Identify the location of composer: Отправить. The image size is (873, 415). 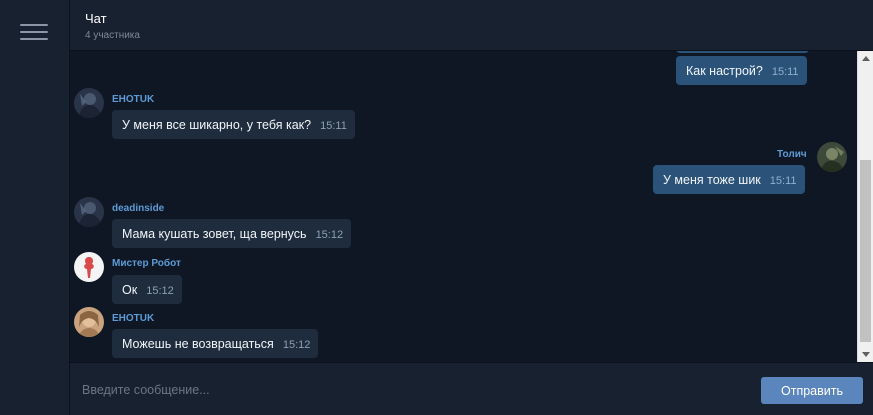
(471, 388).